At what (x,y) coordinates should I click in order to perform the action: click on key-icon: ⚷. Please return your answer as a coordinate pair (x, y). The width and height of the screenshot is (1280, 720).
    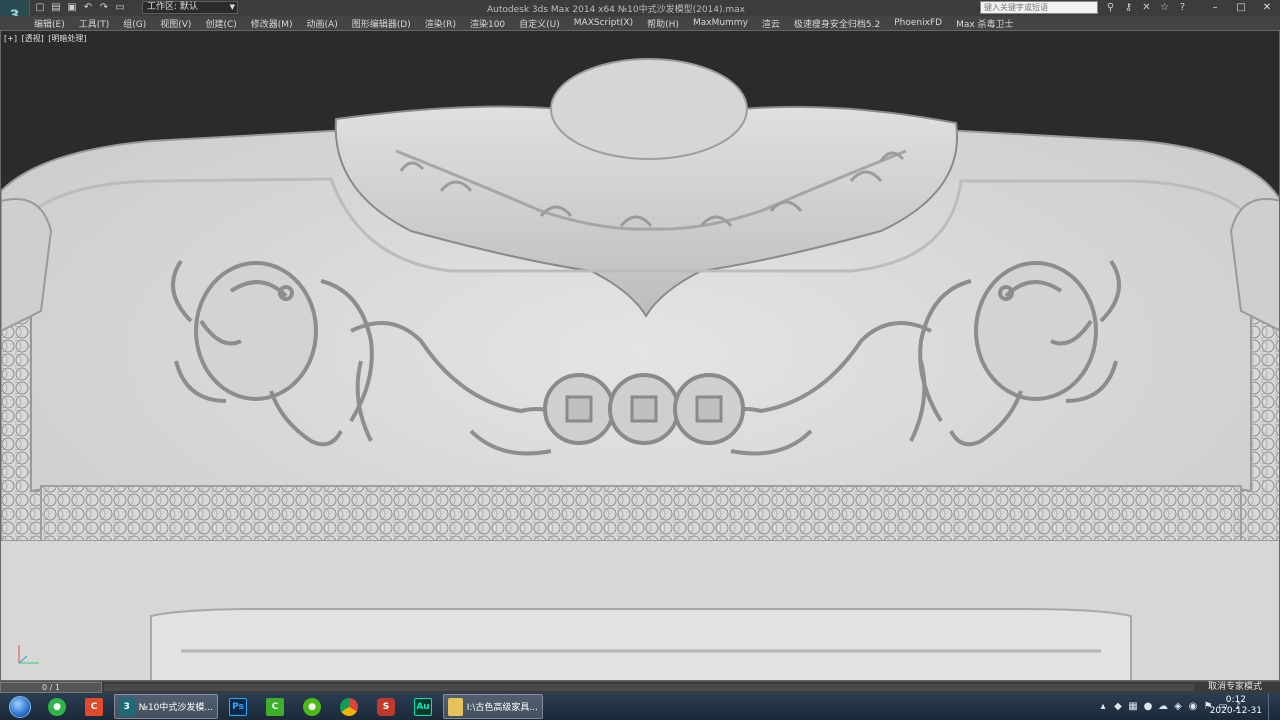
    Looking at the image, I should click on (1128, 7).